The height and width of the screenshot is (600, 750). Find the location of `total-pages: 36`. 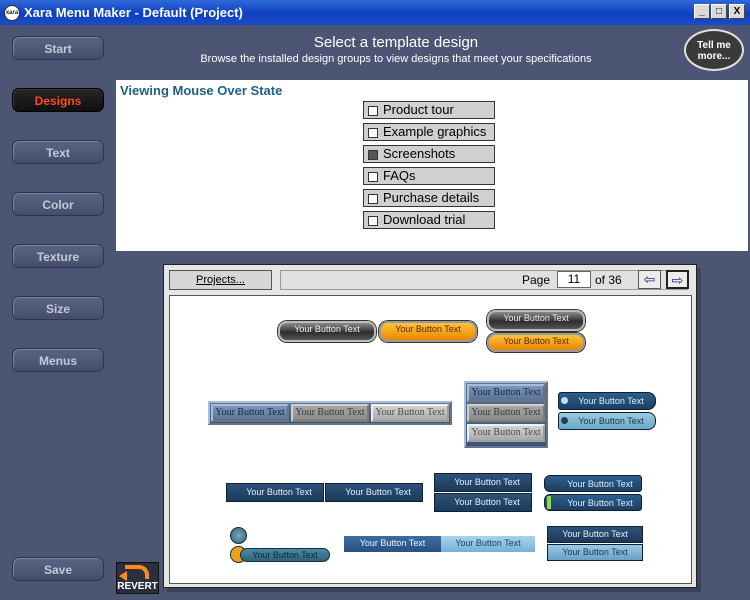

total-pages: 36 is located at coordinates (615, 280).